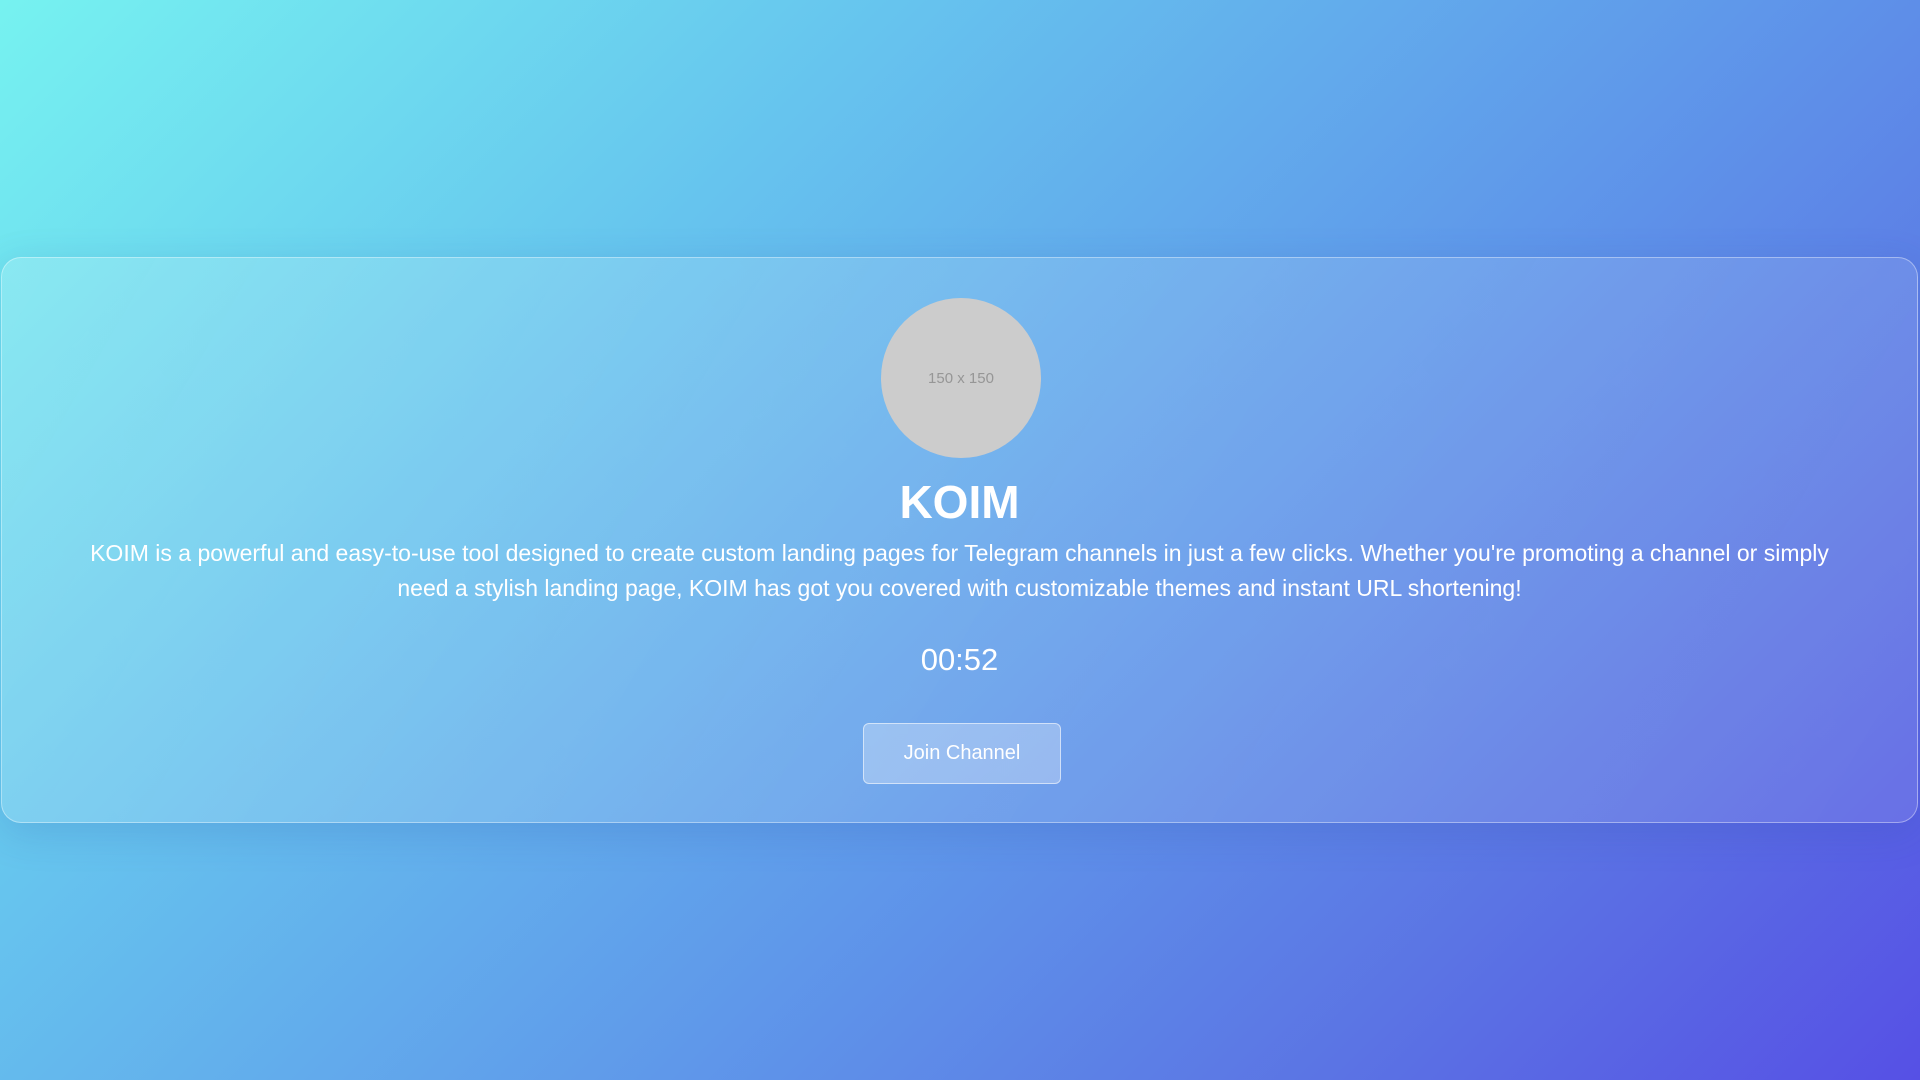  What do you see at coordinates (959, 659) in the screenshot?
I see `countdown-timer: 00:52` at bounding box center [959, 659].